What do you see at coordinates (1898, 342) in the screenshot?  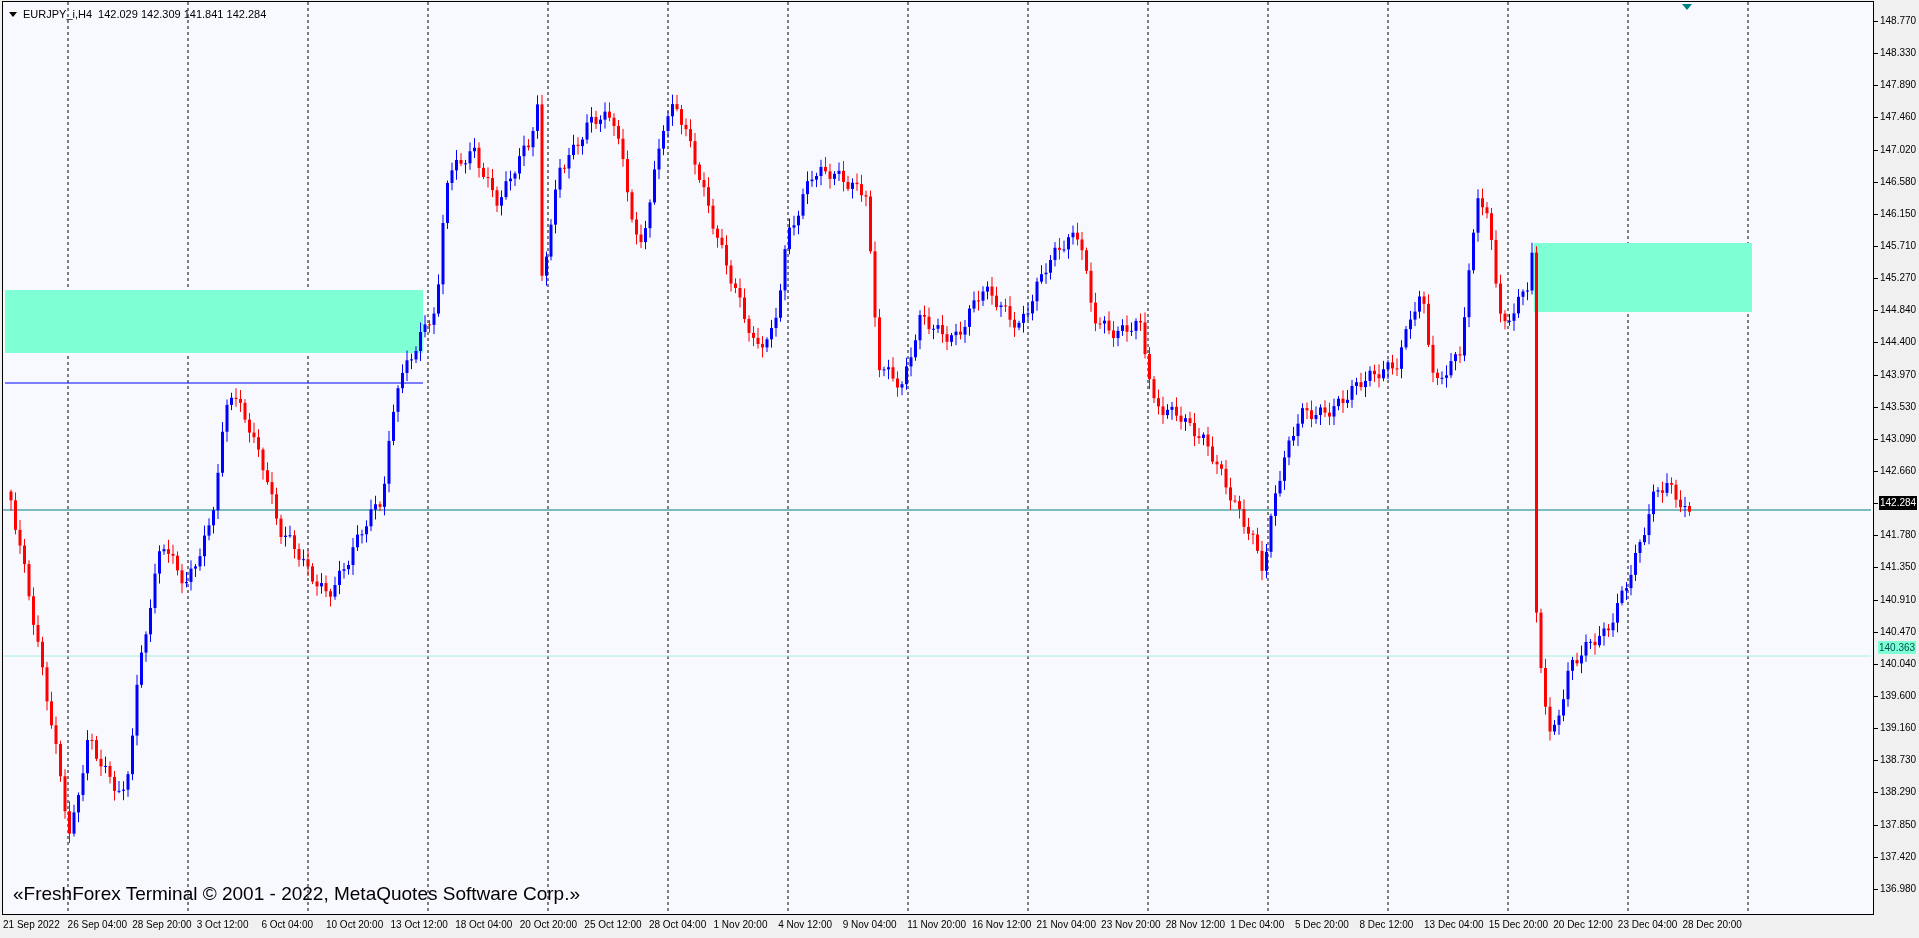 I see `price-label: 144.400` at bounding box center [1898, 342].